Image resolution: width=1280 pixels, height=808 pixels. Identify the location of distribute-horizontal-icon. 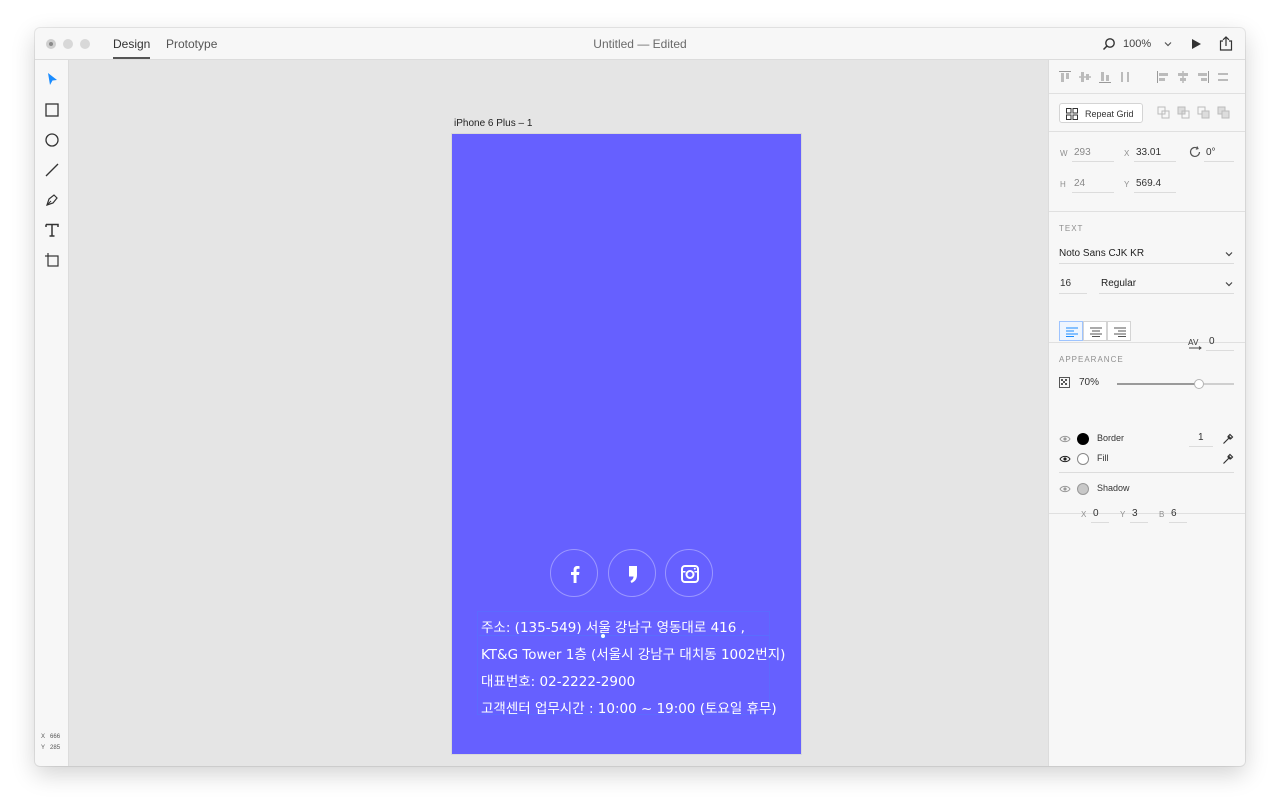
(1223, 77).